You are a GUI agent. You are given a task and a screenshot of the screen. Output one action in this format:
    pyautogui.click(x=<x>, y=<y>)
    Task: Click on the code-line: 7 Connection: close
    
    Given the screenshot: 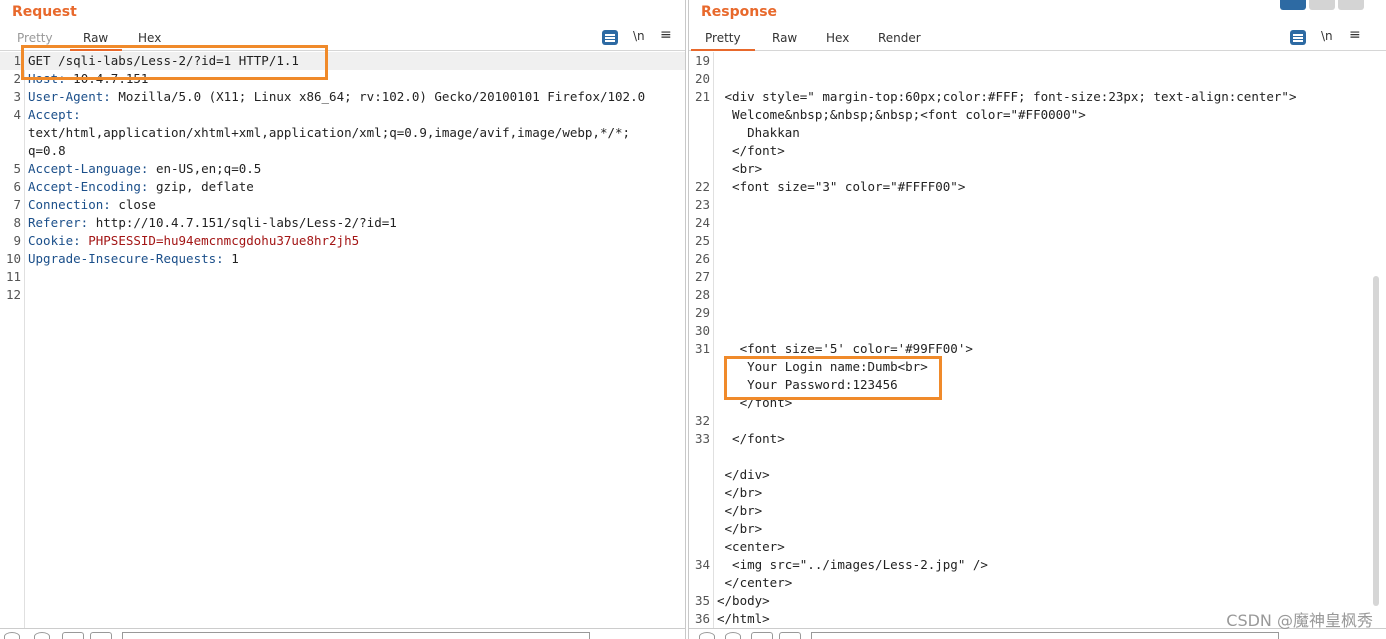 What is the action you would take?
    pyautogui.click(x=342, y=205)
    